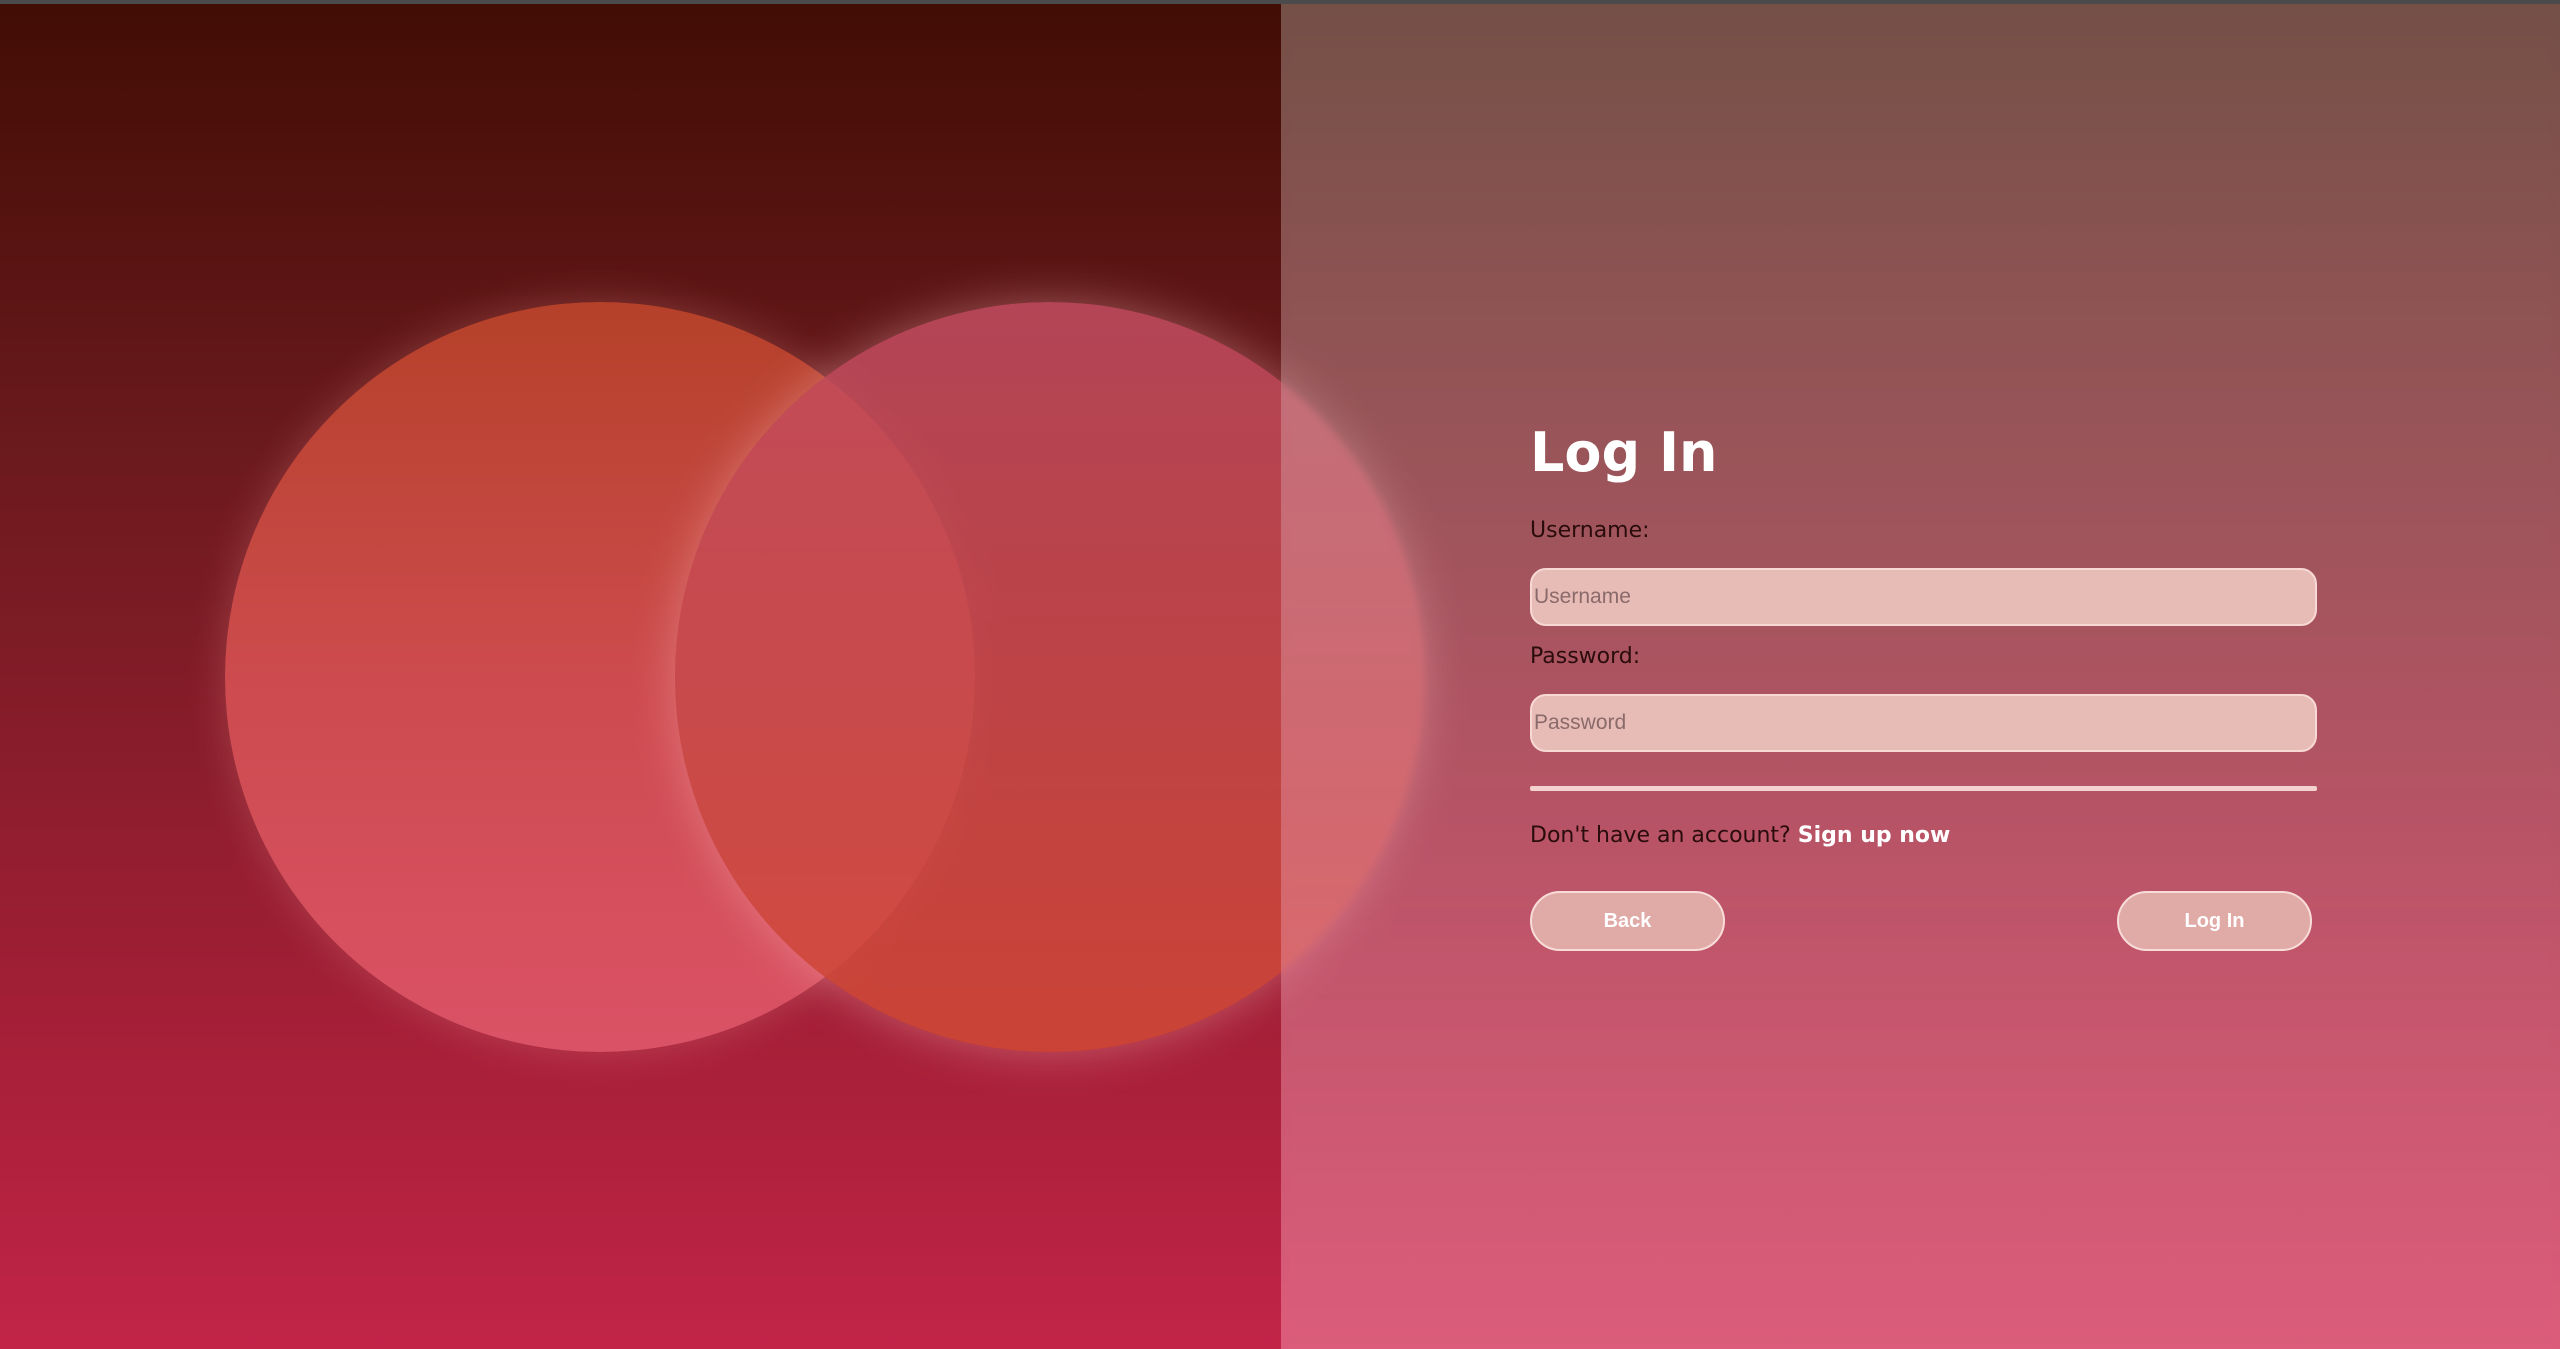 The image size is (2560, 1349). What do you see at coordinates (1280, 2) in the screenshot?
I see `window-top-border` at bounding box center [1280, 2].